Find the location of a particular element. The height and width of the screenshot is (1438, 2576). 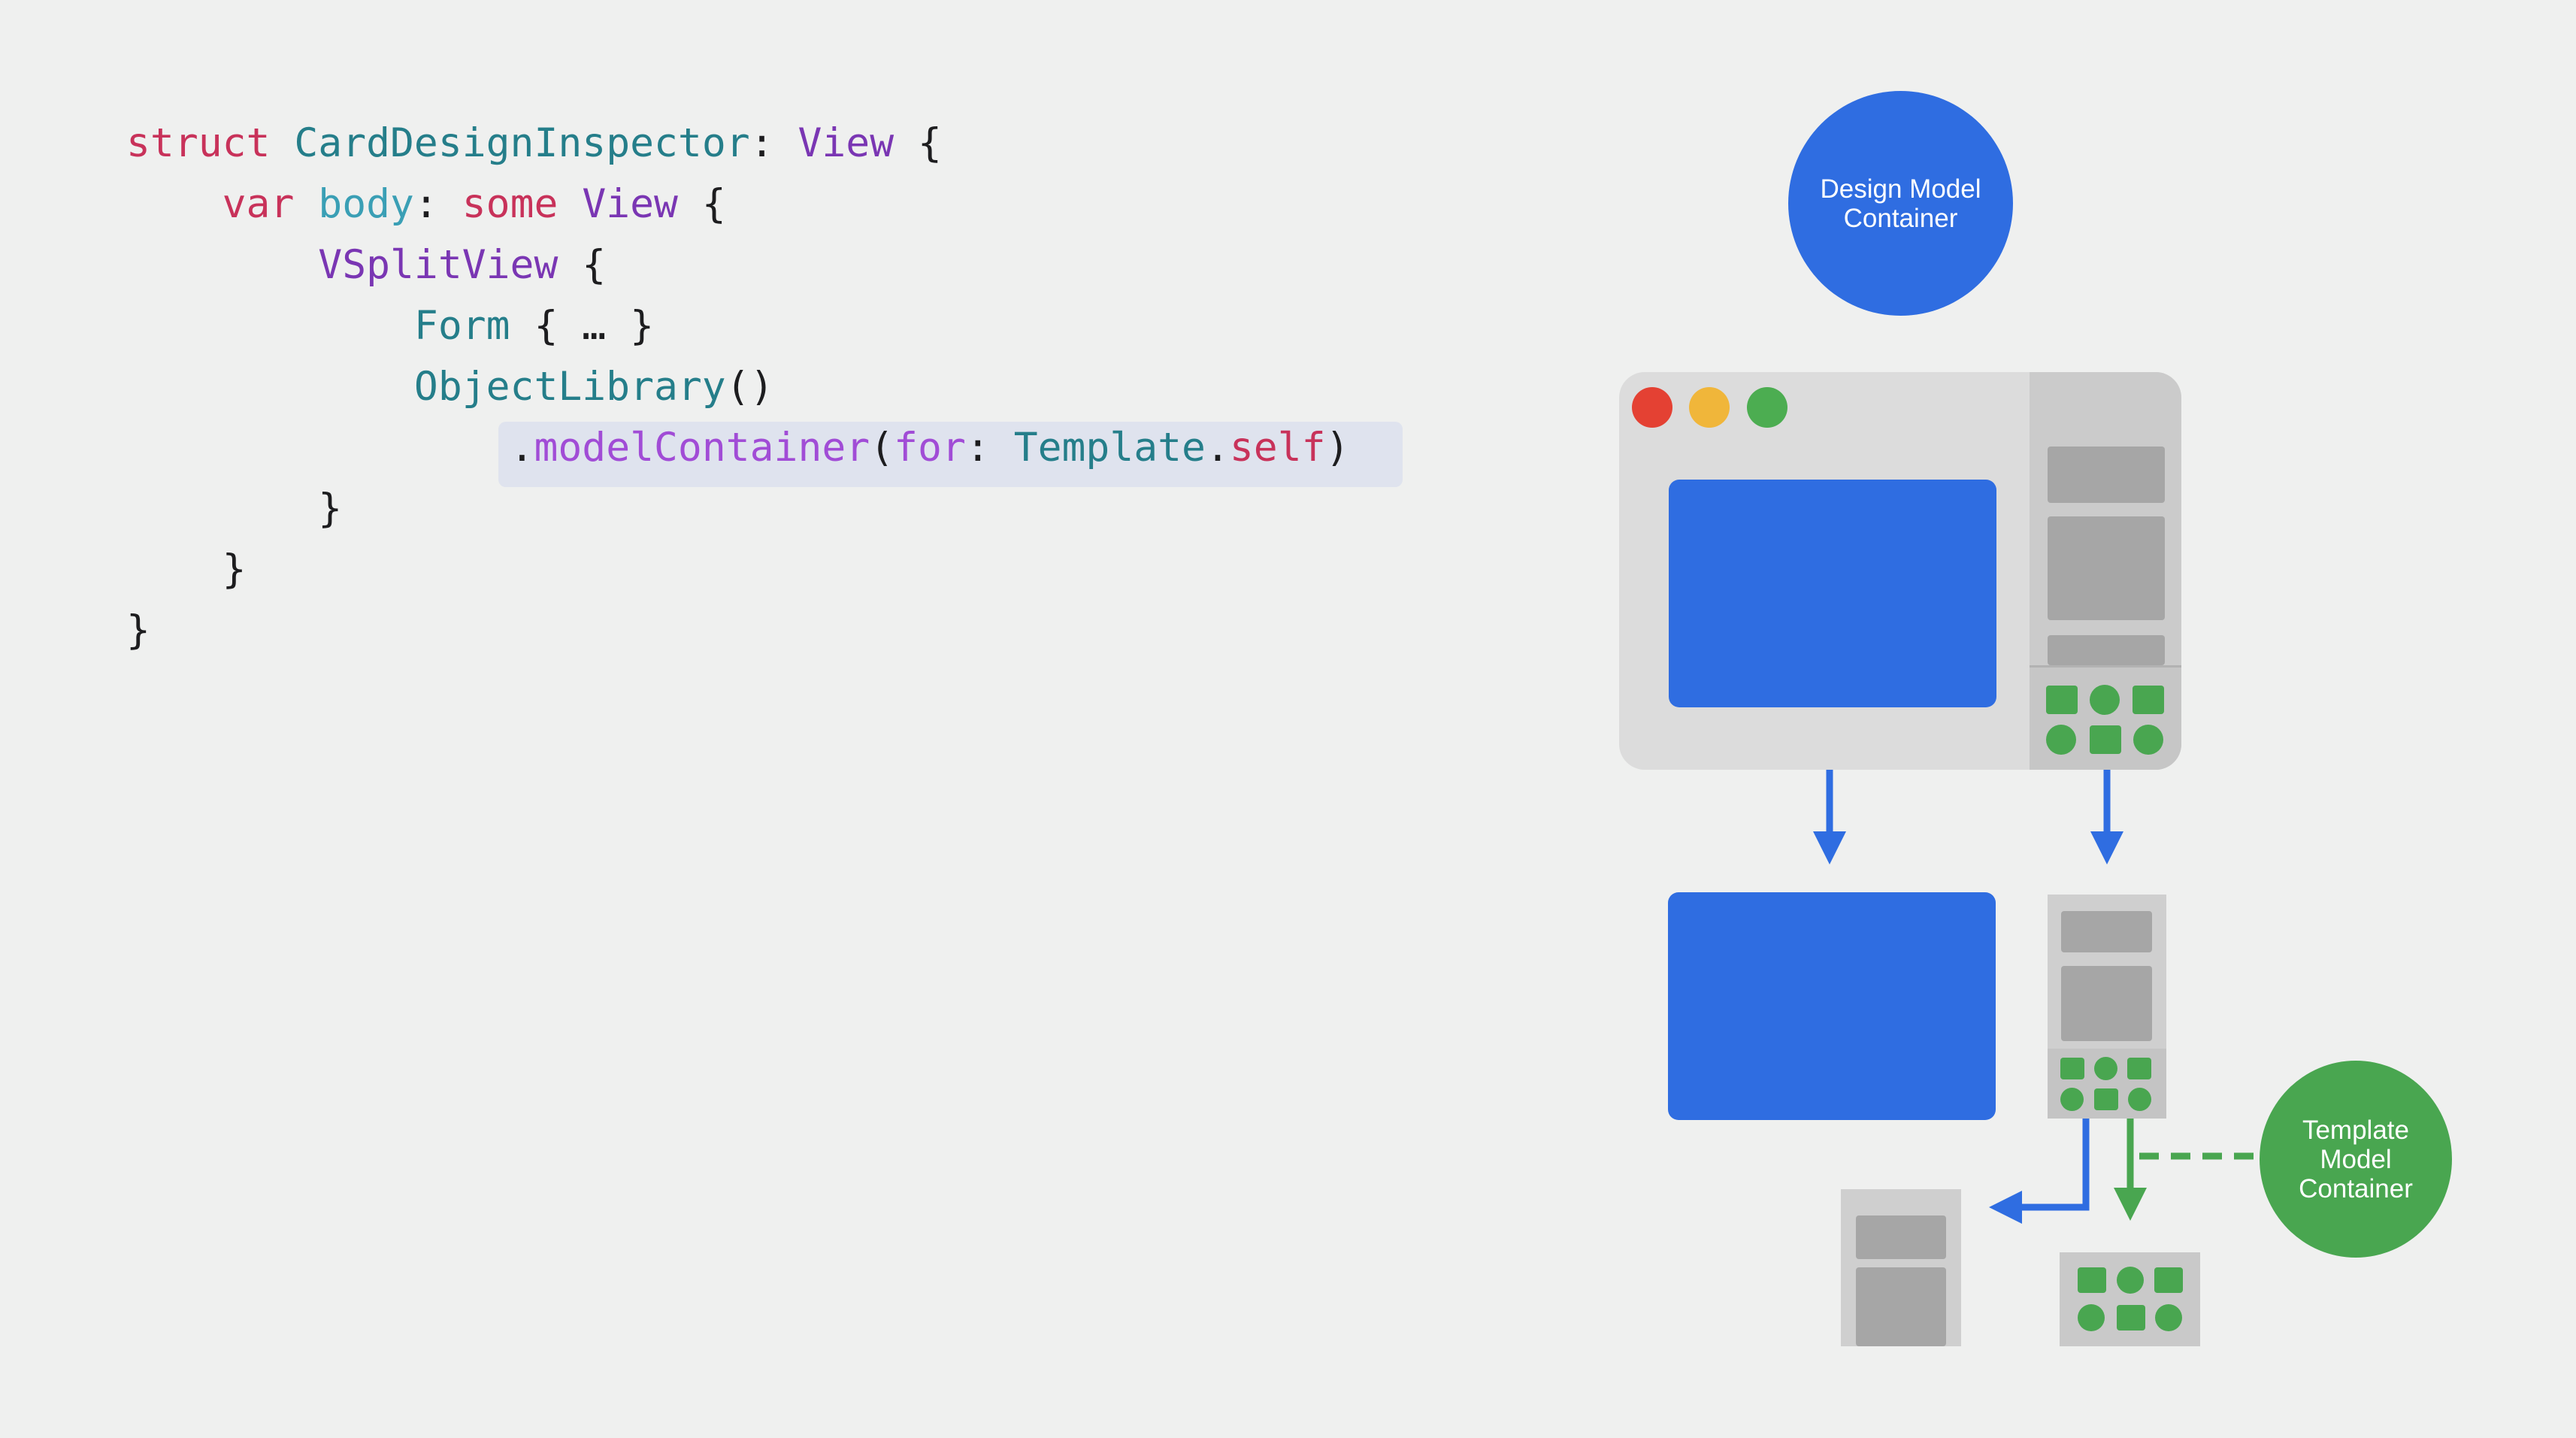

arrow-window-to-library is located at coordinates (2106, 817).